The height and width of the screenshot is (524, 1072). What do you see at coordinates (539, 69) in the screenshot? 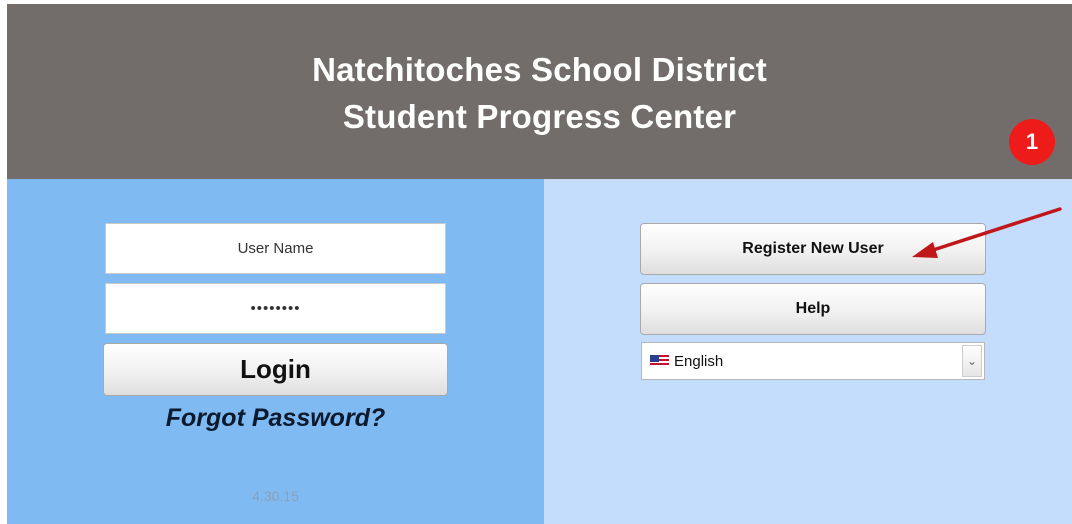
I see `district-title: Natchitoches School District` at bounding box center [539, 69].